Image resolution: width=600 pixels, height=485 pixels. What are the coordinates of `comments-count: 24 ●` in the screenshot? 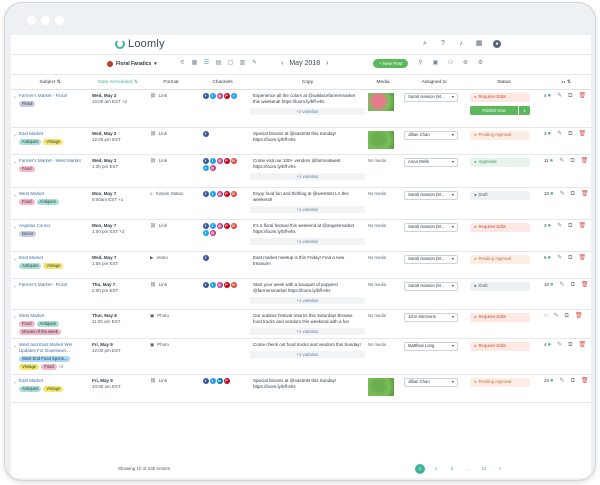 It's located at (549, 381).